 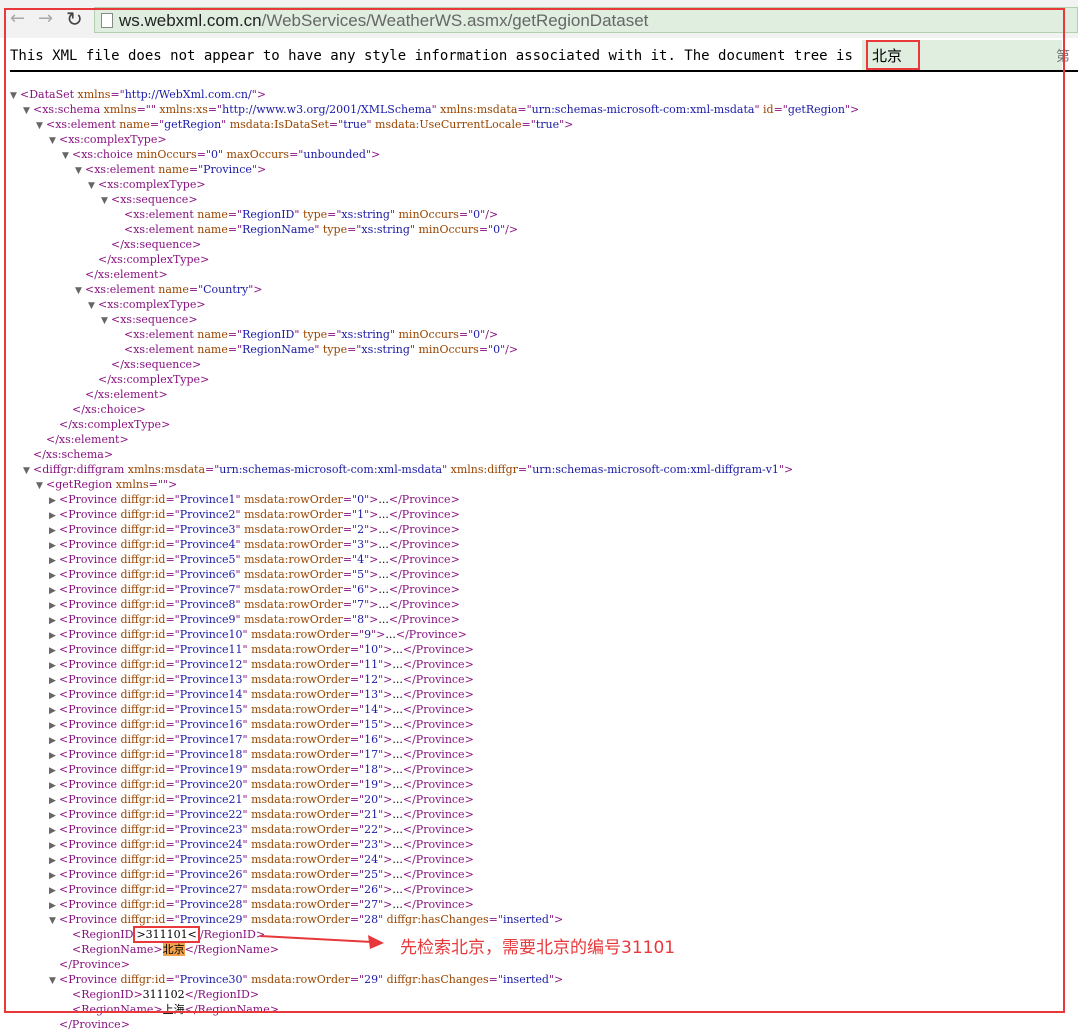 I want to click on xml-attr-name: diffgr:hasChanges, so click(x=437, y=979).